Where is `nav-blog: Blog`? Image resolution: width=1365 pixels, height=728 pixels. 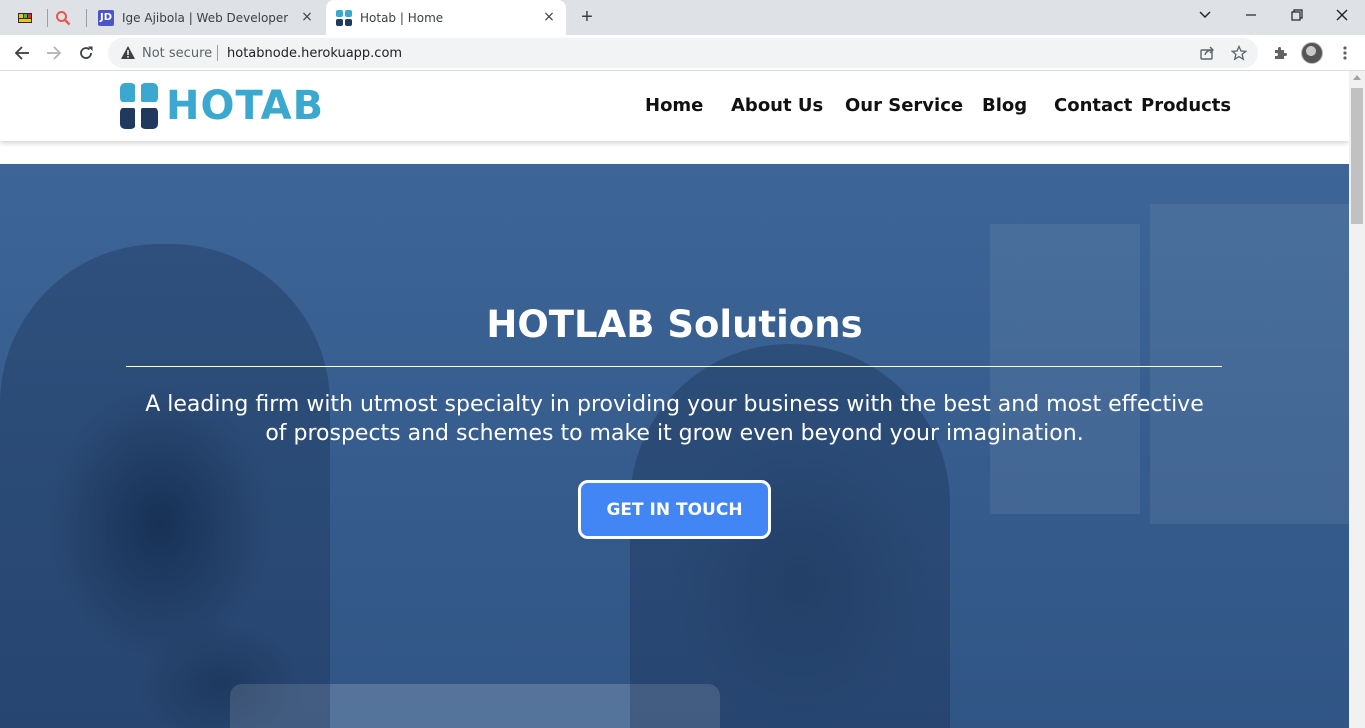 nav-blog: Blog is located at coordinates (1004, 105).